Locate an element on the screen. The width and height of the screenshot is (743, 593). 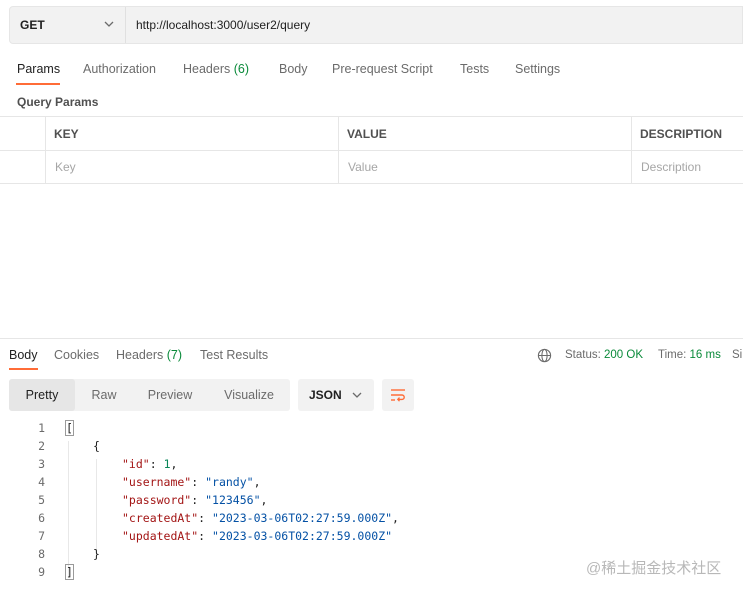
status-value: 200 OK is located at coordinates (624, 355).